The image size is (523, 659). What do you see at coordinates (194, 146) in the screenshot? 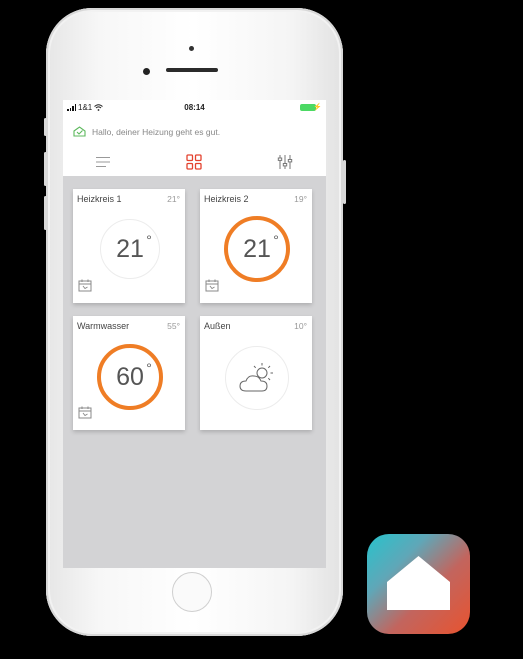
I see `app-header: Hallo, deiner Heizung geht es gut.` at bounding box center [194, 146].